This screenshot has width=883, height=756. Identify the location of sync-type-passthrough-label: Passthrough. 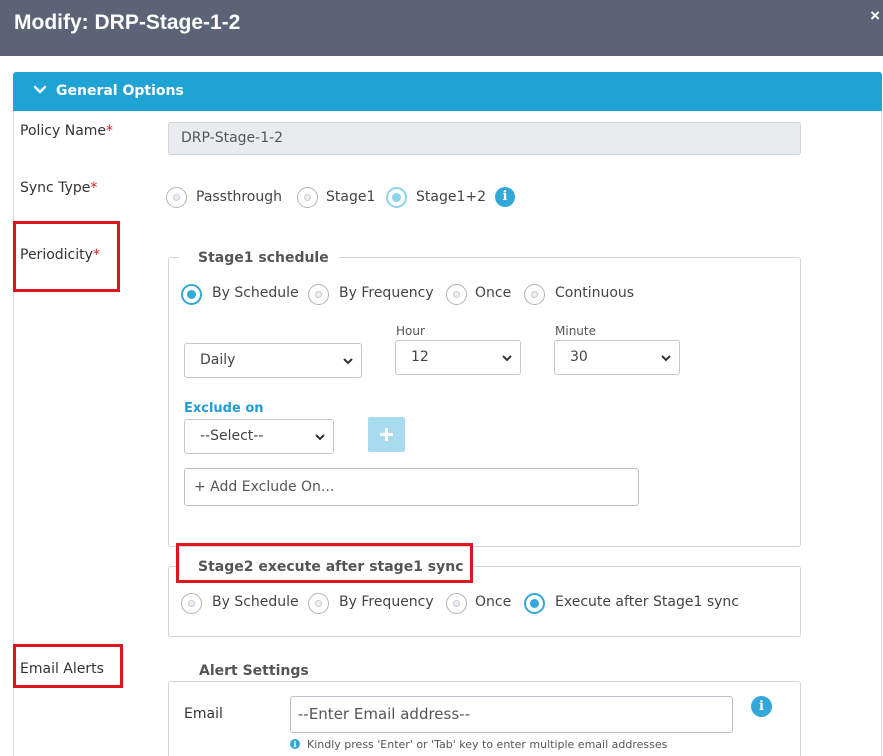
(239, 197).